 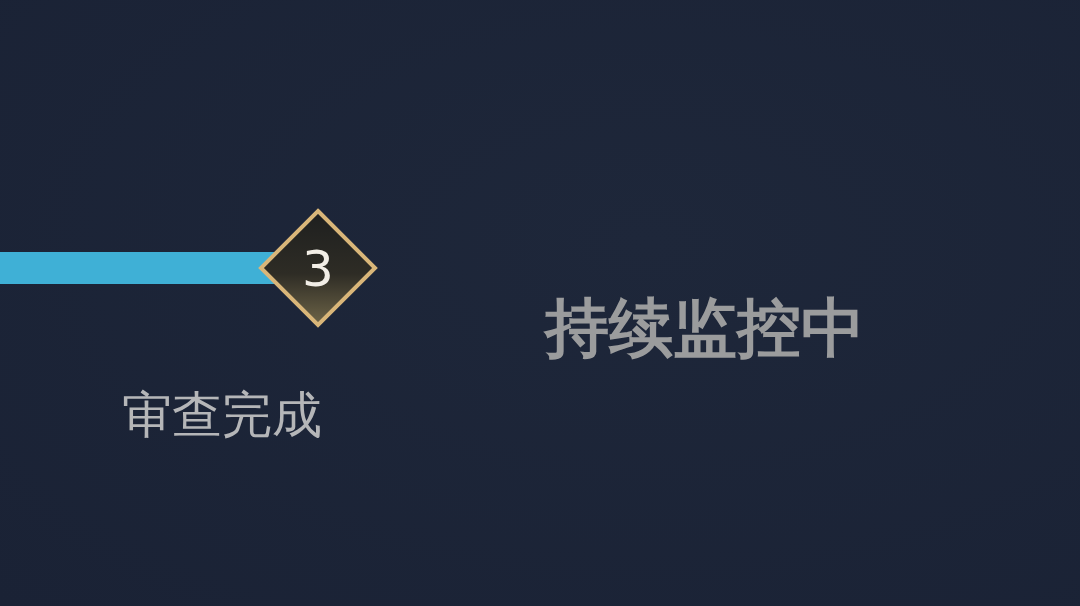 What do you see at coordinates (318, 268) in the screenshot?
I see `step-badge: 3` at bounding box center [318, 268].